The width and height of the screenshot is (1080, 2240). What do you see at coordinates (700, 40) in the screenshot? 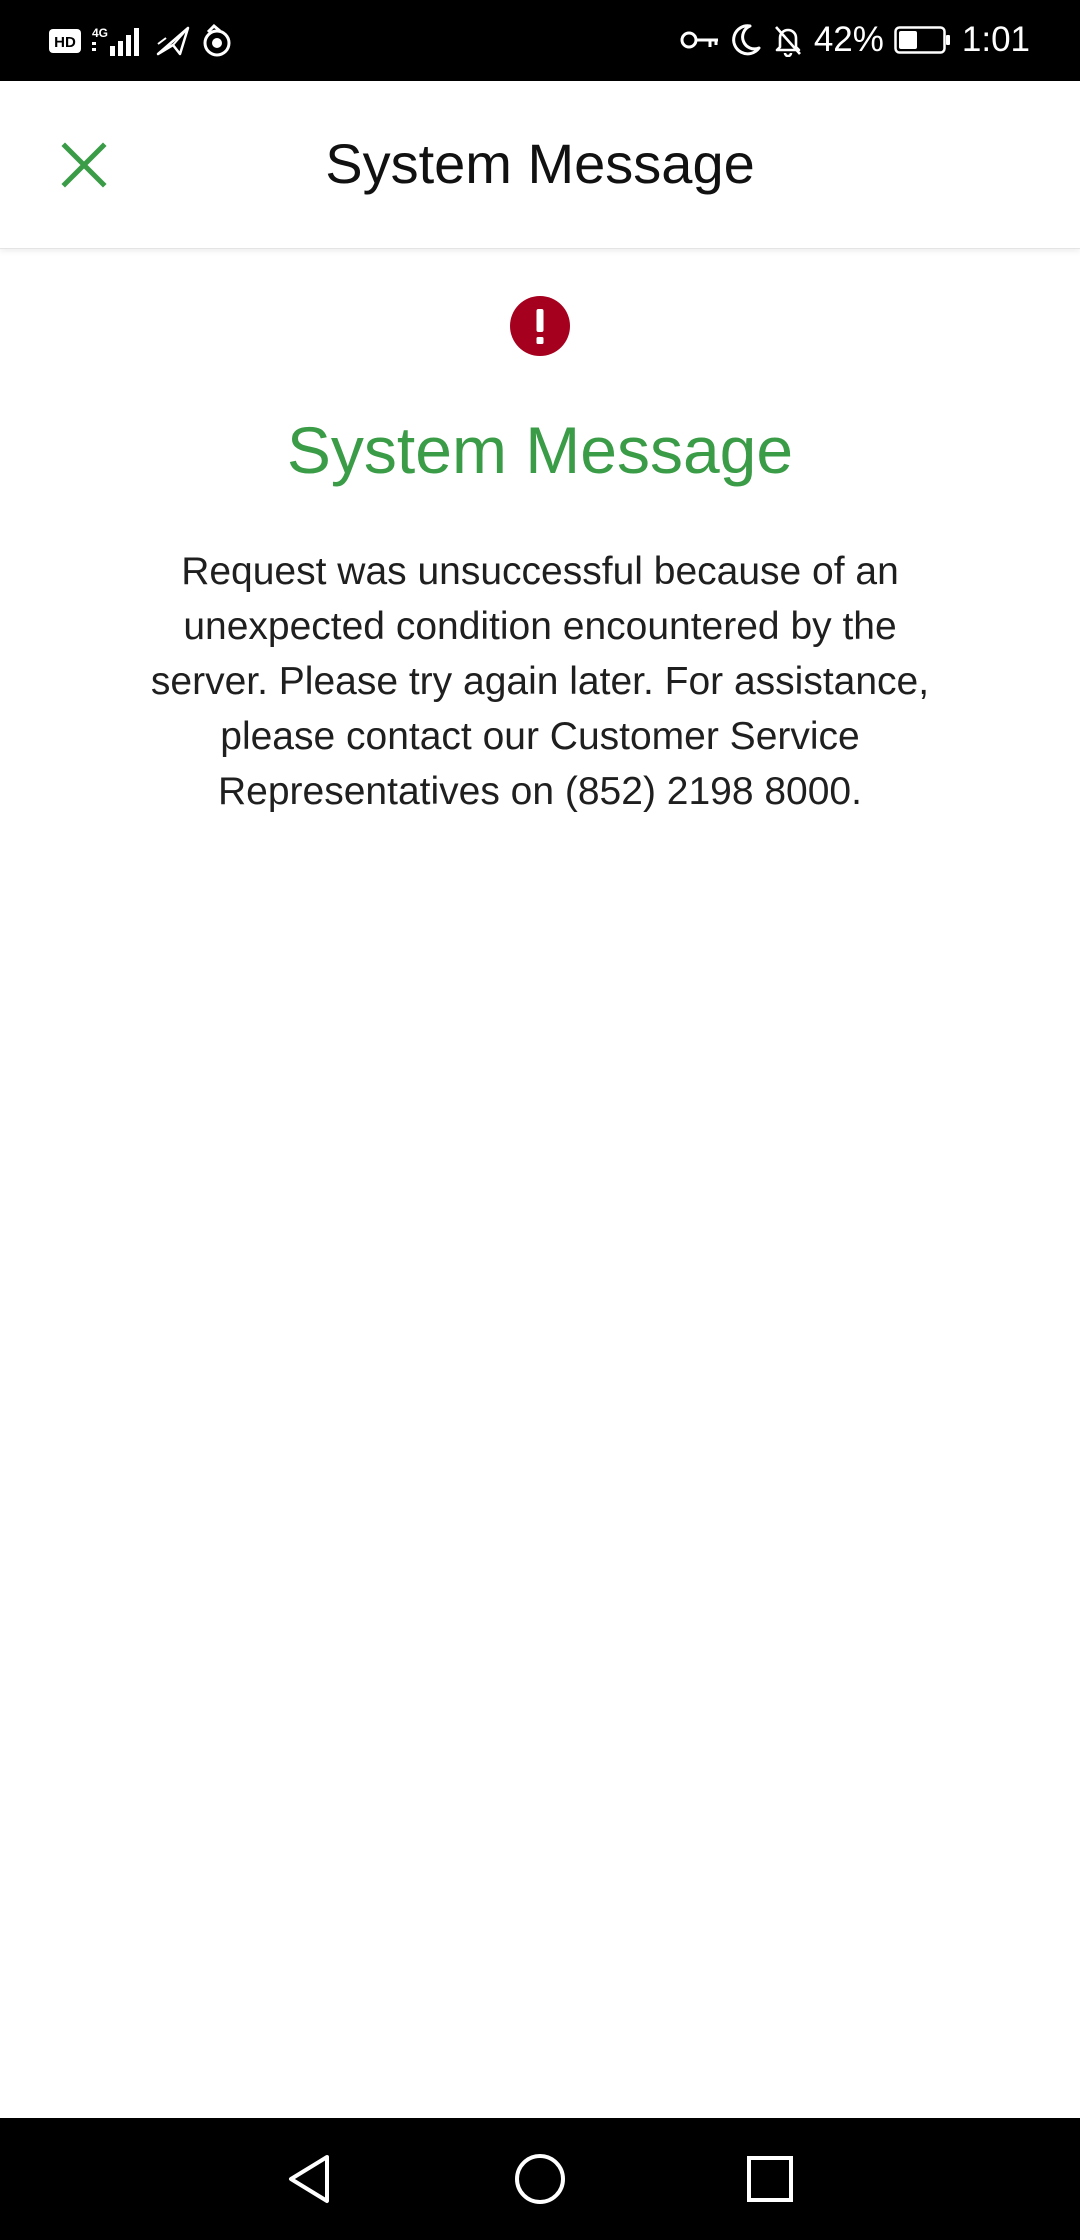
I see `vpn-key-icon` at bounding box center [700, 40].